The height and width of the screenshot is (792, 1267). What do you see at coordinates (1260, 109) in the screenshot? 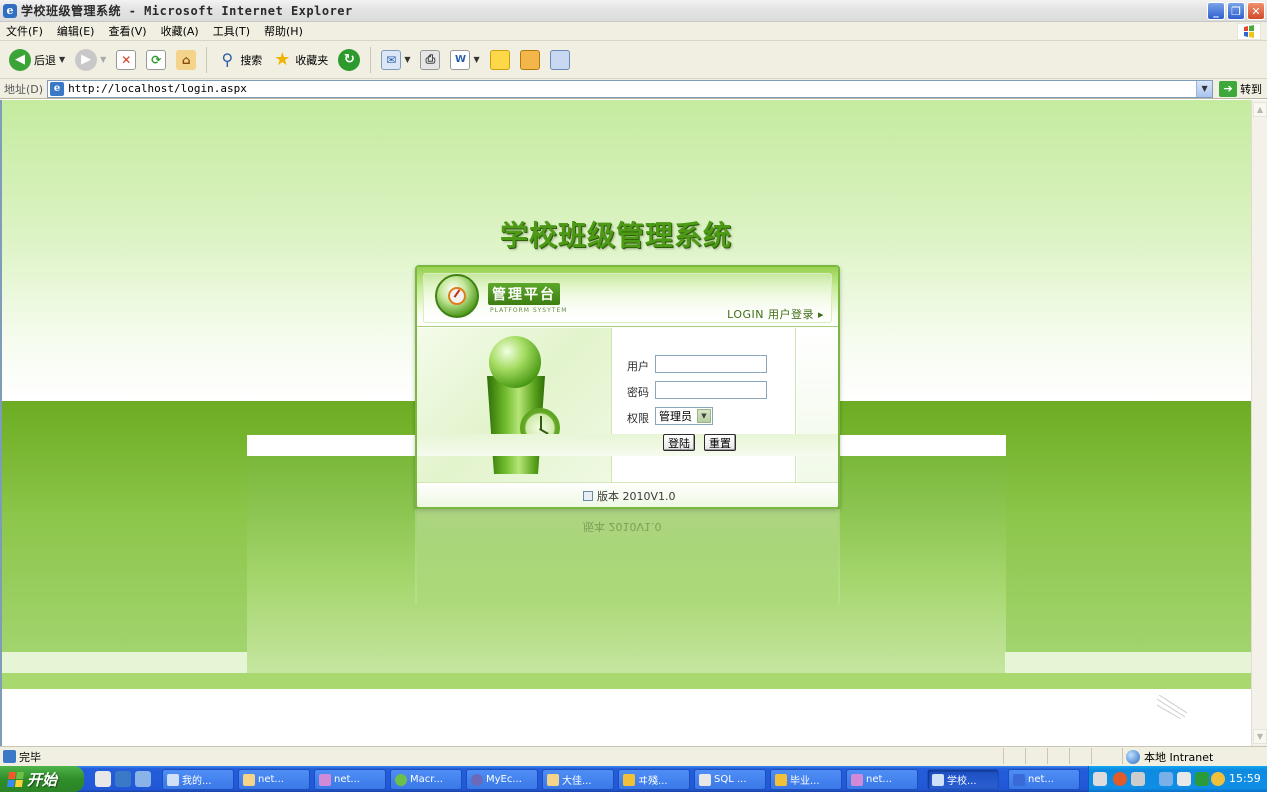
I see `scroll-up-icon: ▲` at bounding box center [1260, 109].